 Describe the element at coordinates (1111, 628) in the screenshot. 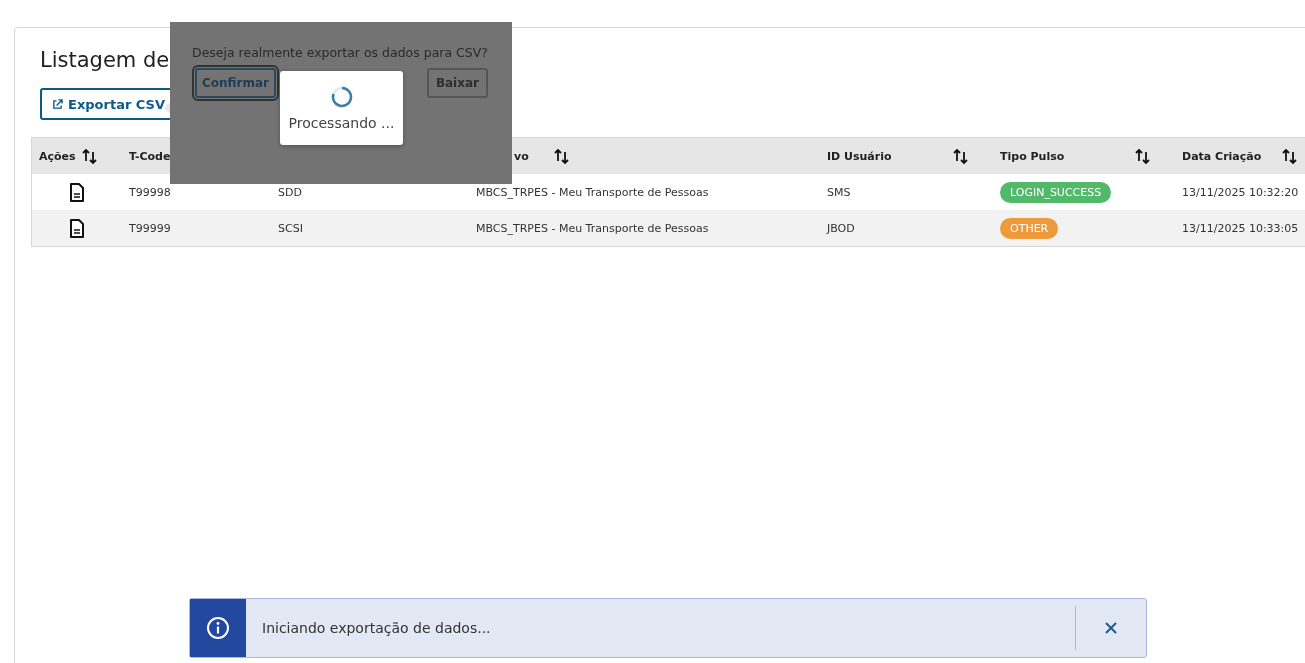

I see `close-icon` at that location.